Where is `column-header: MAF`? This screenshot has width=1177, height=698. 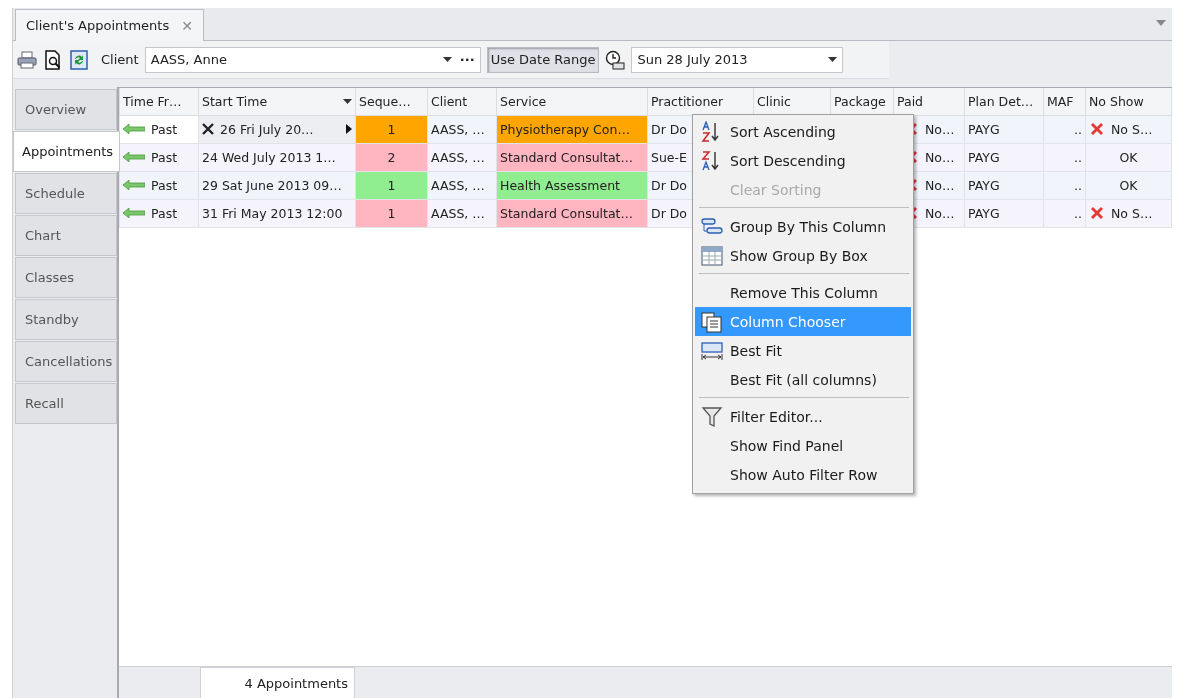 column-header: MAF is located at coordinates (1064, 101).